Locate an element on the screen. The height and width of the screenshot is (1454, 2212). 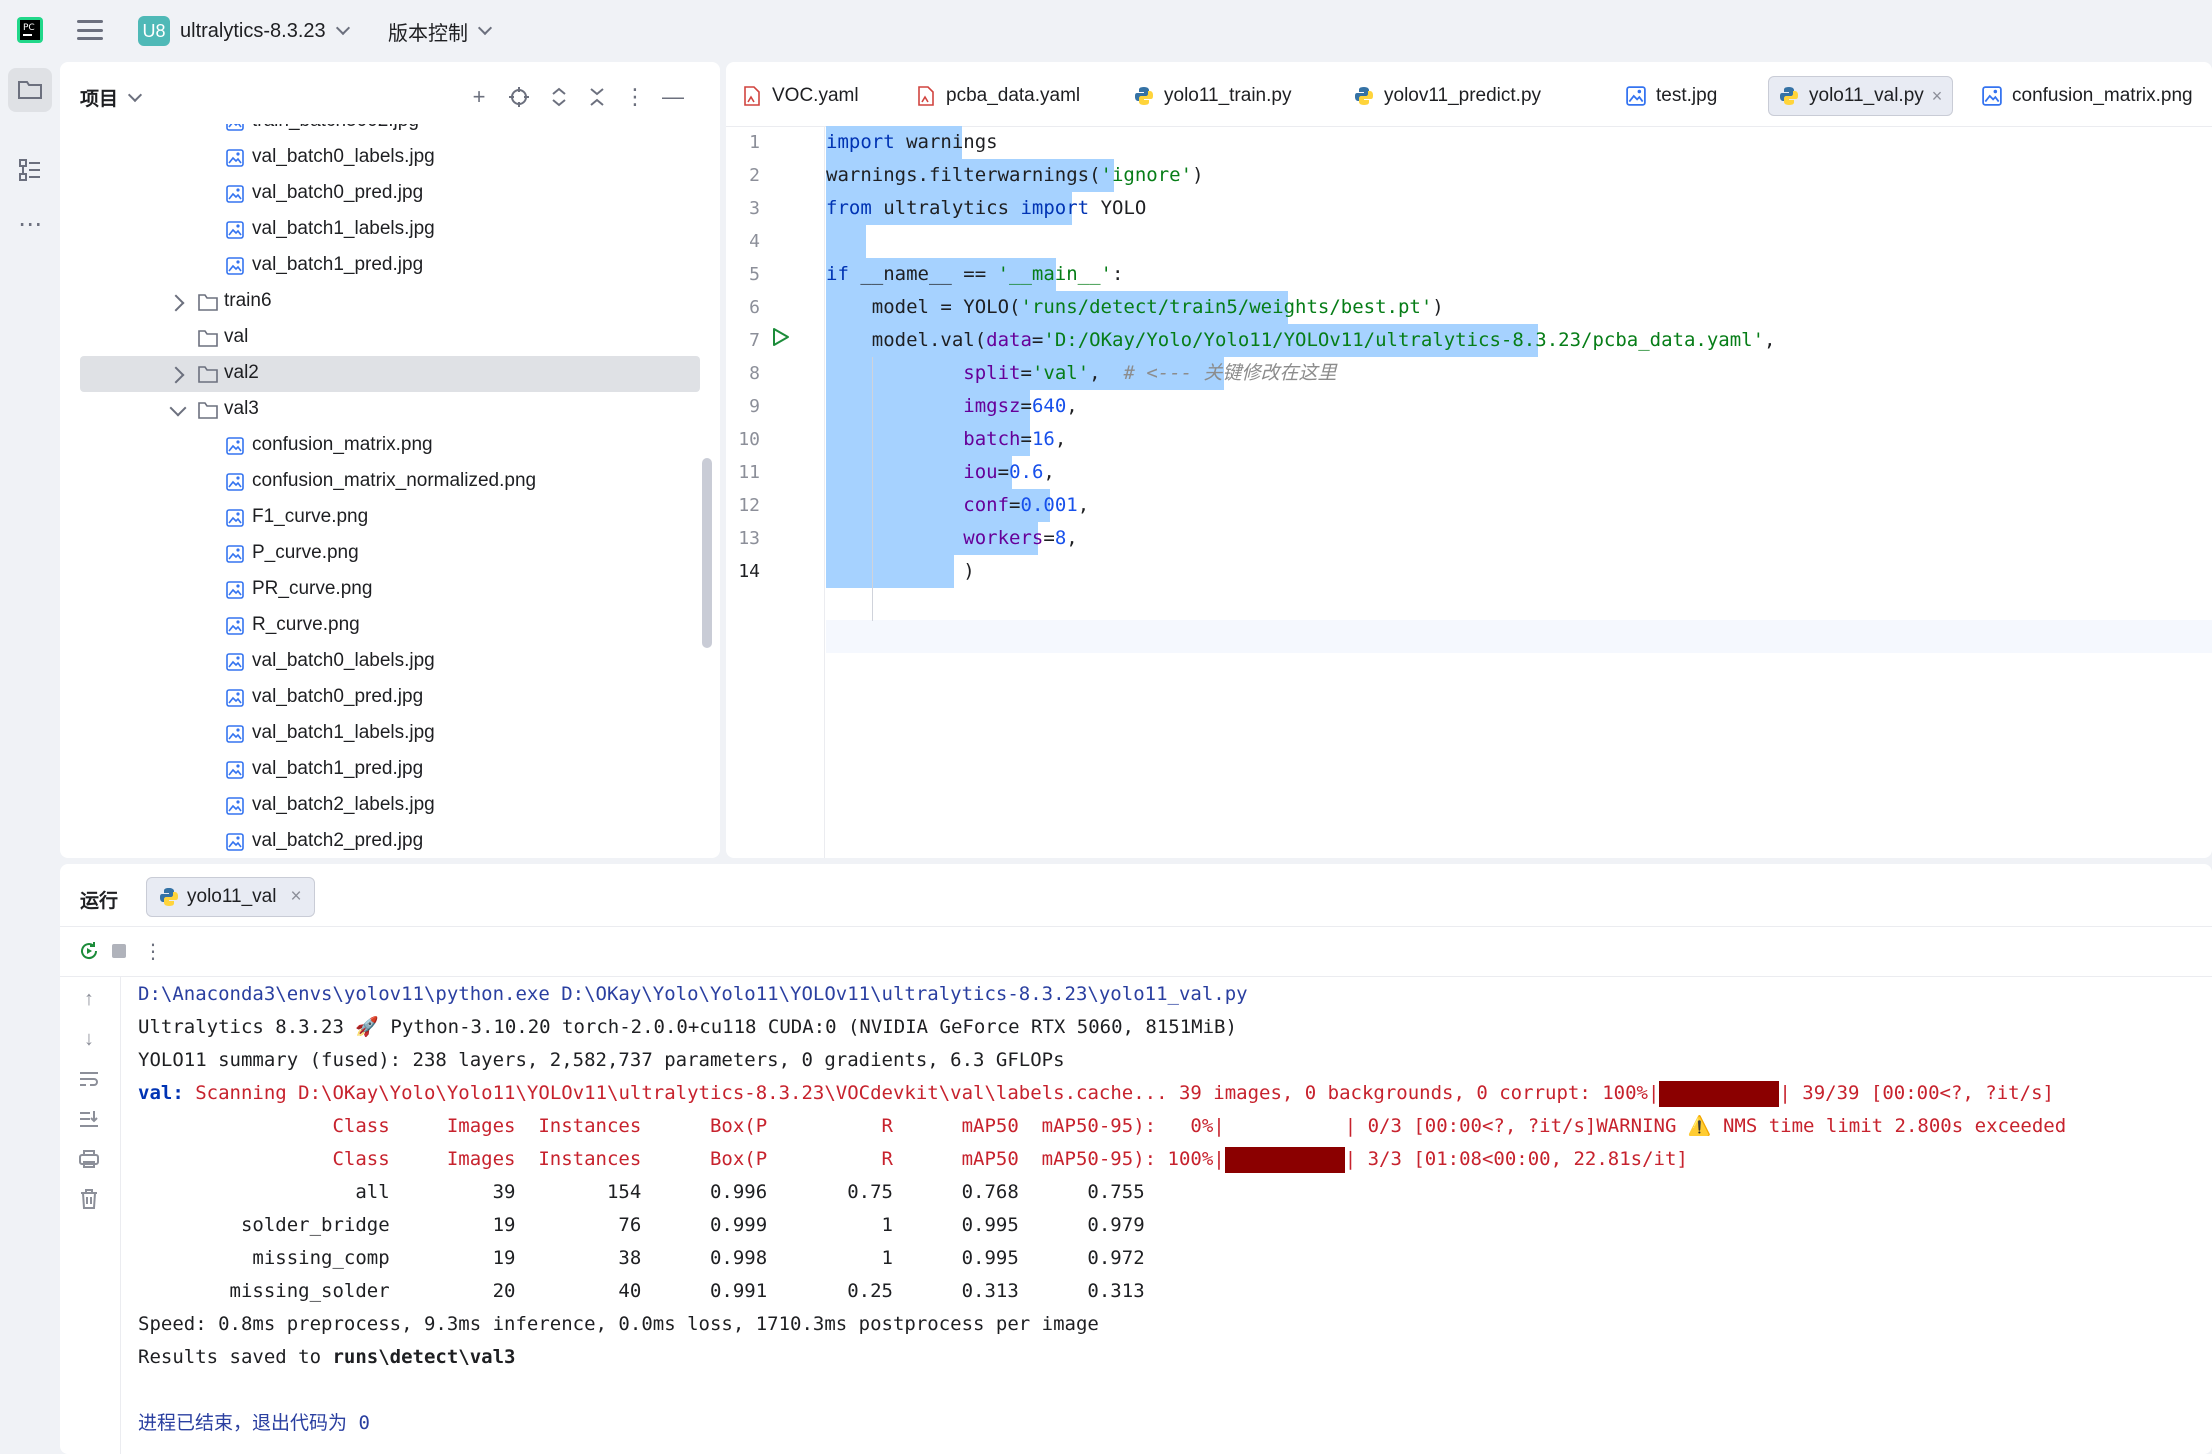
scroll-to-end-icon is located at coordinates (89, 1119).